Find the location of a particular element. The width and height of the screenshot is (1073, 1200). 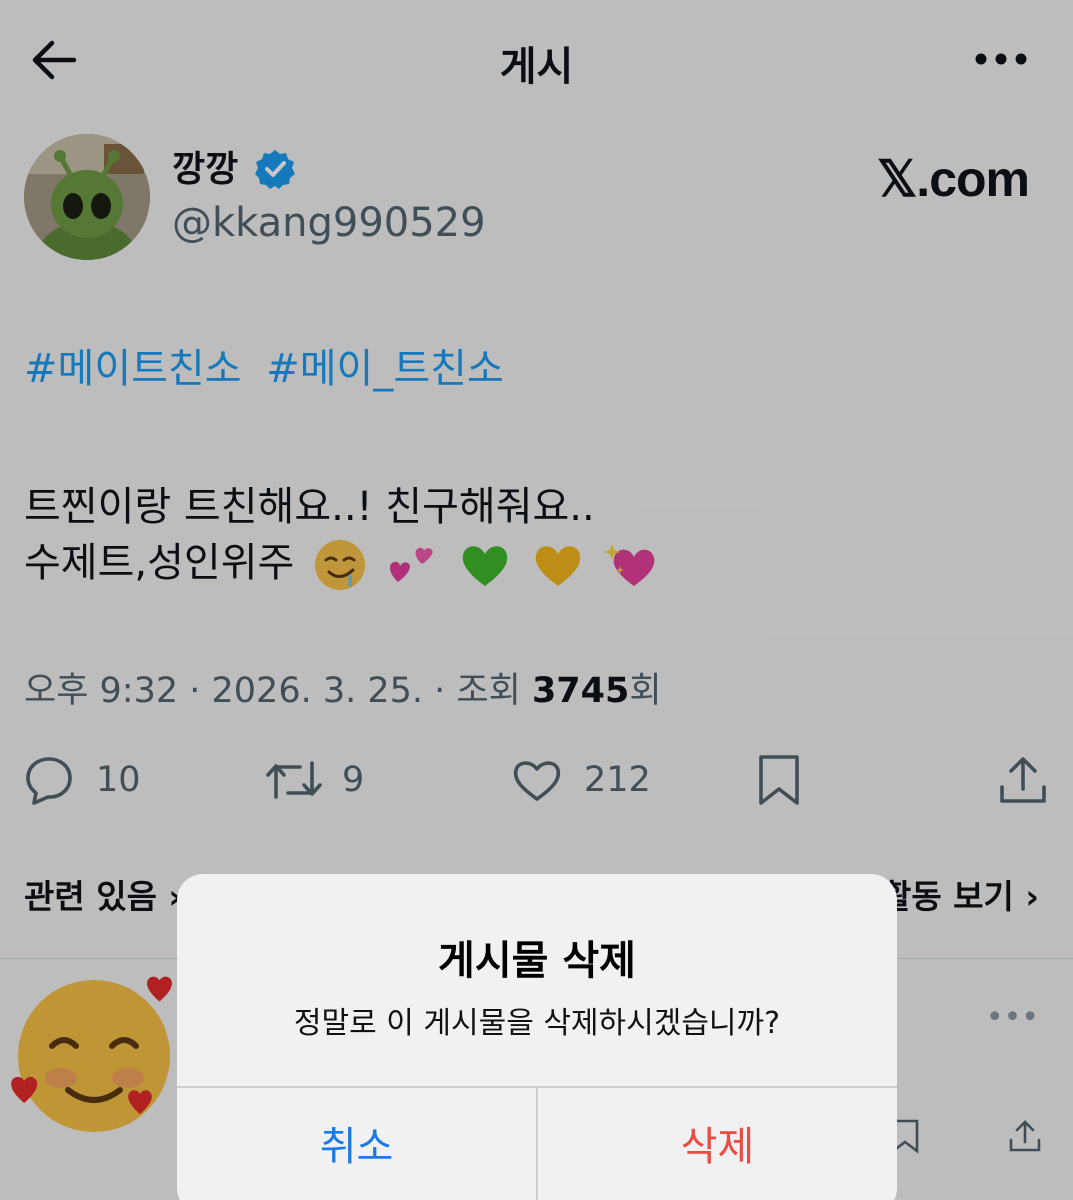

delete-button: 삭제 is located at coordinates (717, 1143).